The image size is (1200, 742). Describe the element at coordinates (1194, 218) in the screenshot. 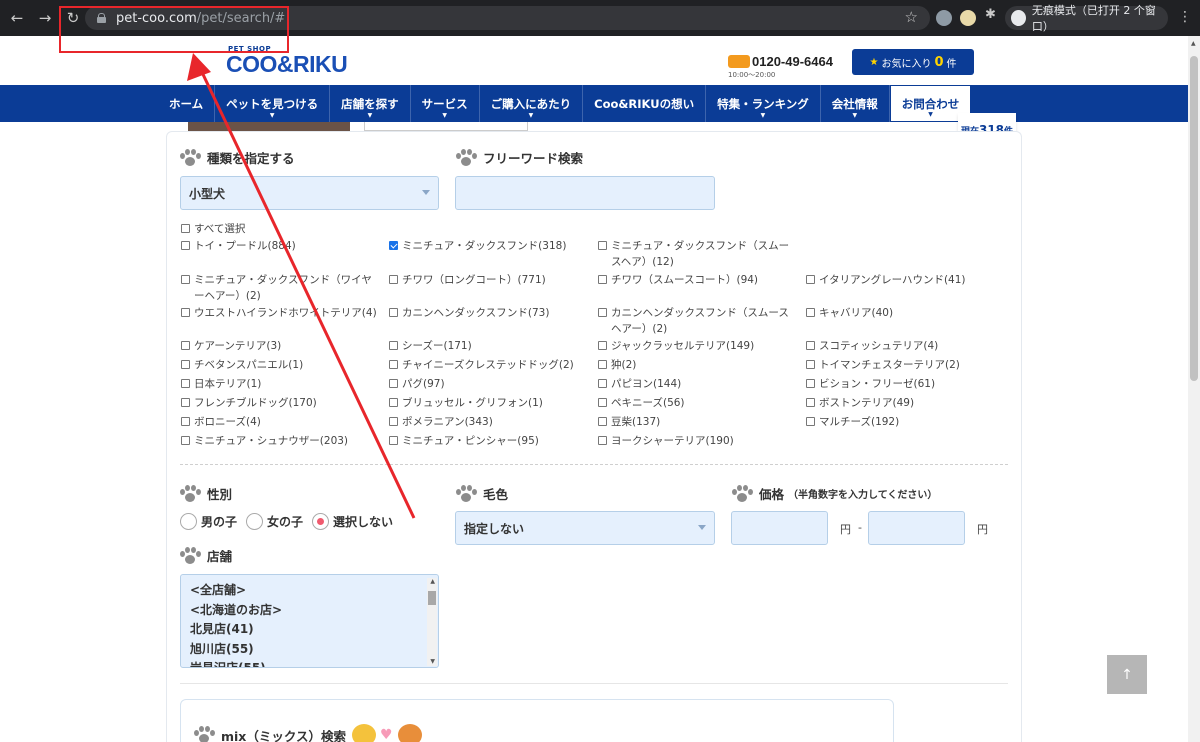

I see `page-scroll-thumb` at that location.